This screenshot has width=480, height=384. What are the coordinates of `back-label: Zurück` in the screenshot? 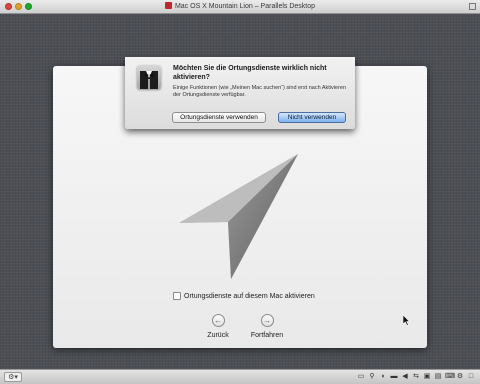 It's located at (218, 335).